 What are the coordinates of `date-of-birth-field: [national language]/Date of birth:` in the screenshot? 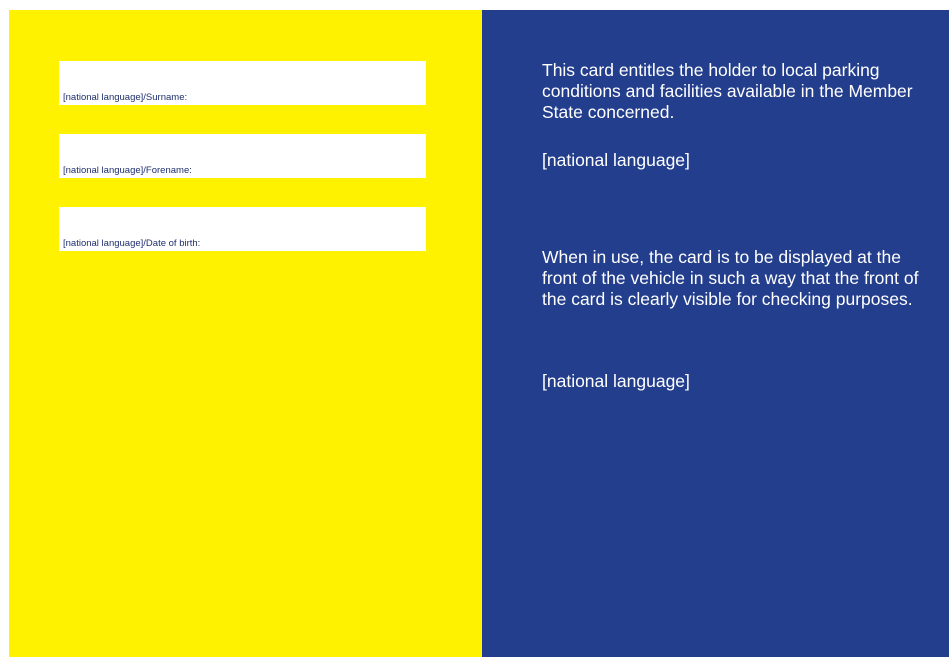 It's located at (242, 229).